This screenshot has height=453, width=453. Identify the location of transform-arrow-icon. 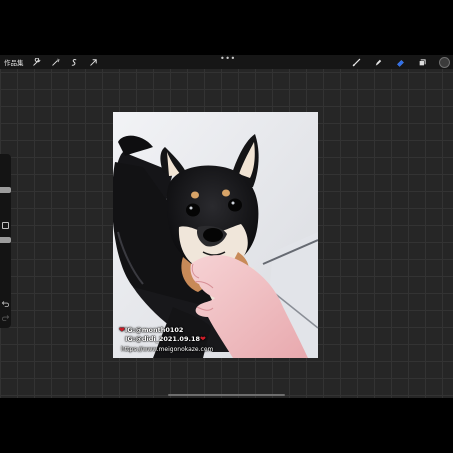
(93, 62).